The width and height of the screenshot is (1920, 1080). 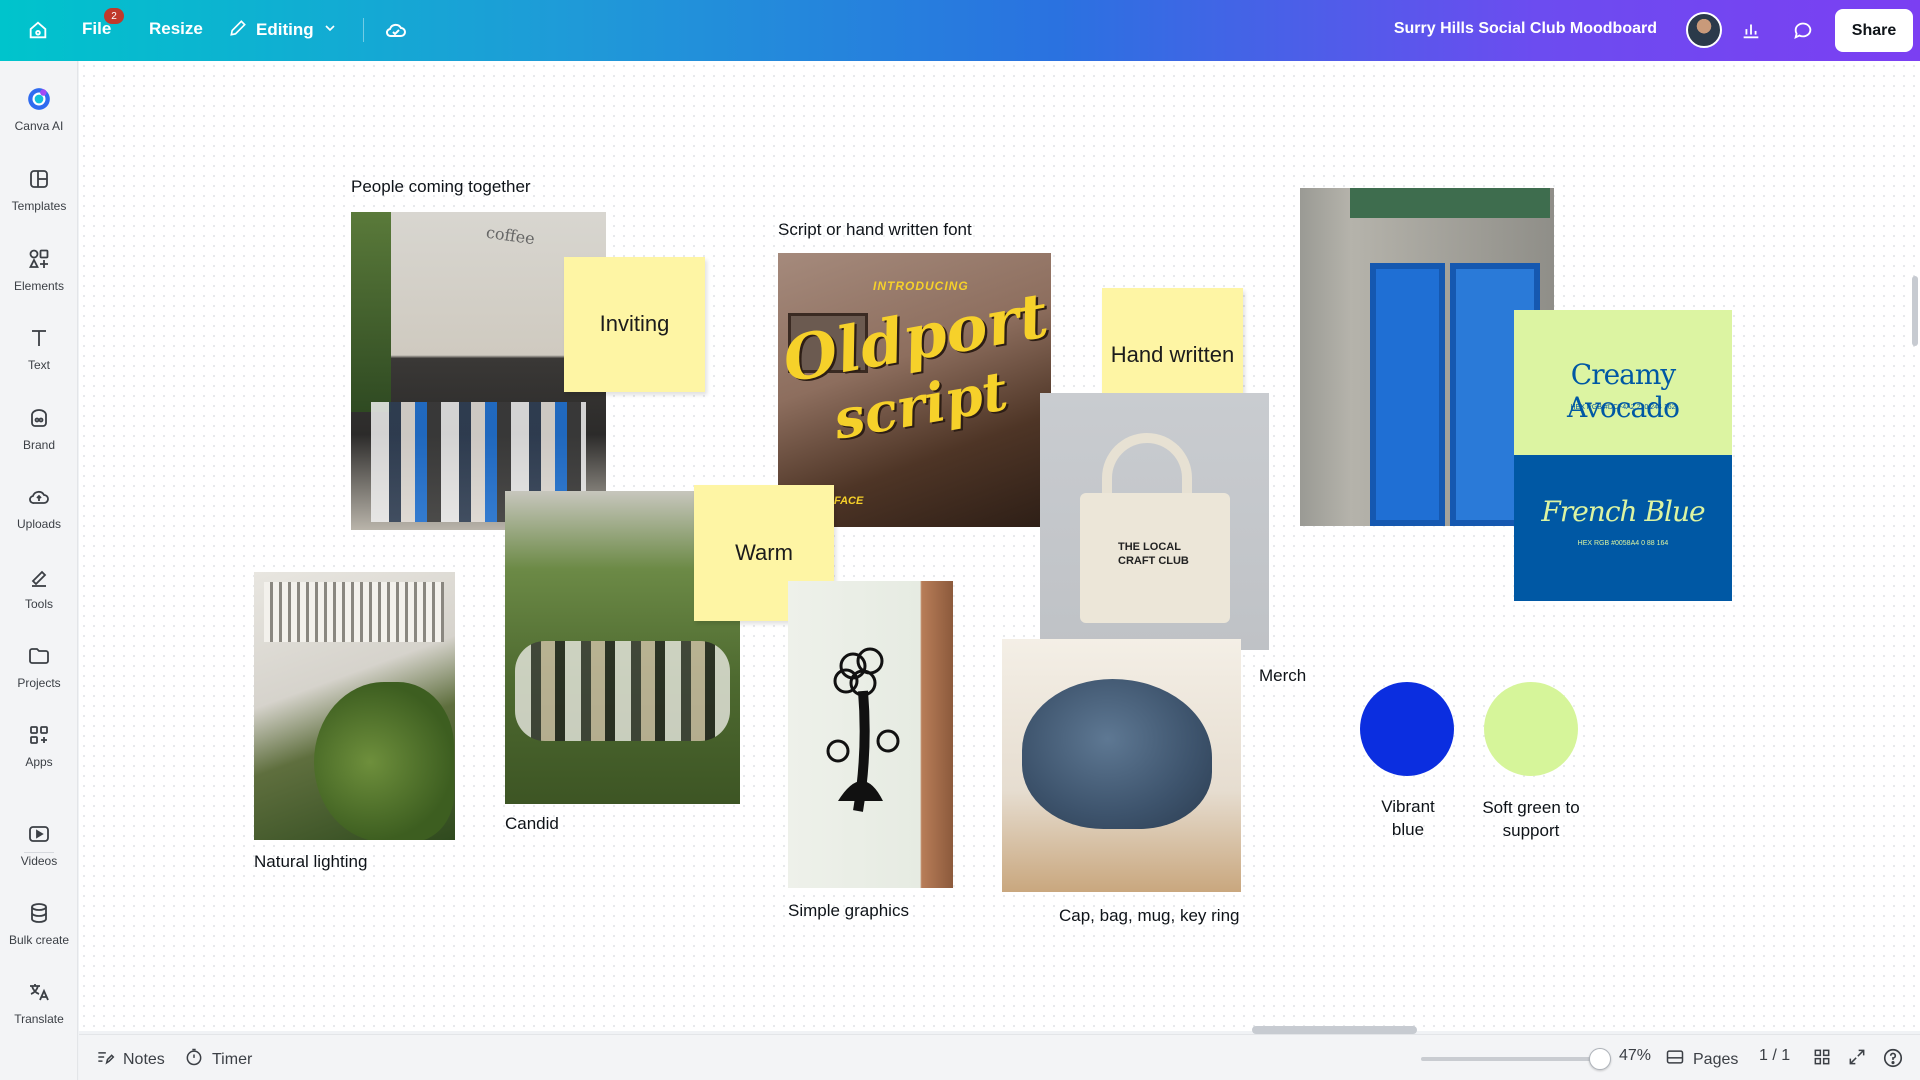 I want to click on notes-button: Notes, so click(x=130, y=1059).